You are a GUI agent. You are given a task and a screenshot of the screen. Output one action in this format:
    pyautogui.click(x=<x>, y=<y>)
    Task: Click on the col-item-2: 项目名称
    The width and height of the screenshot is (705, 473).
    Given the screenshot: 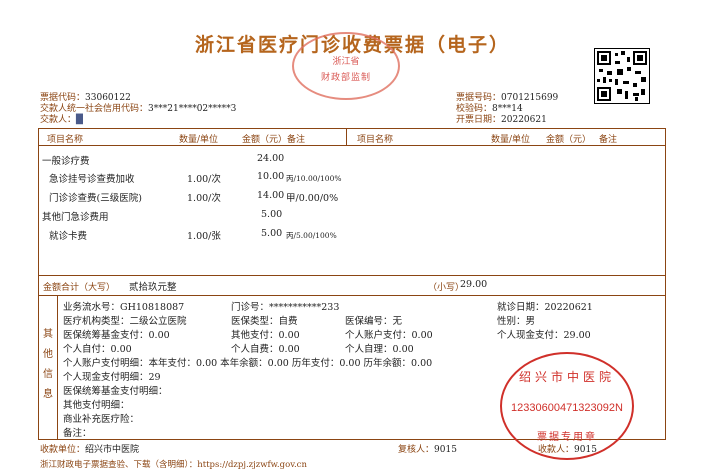 What is the action you would take?
    pyautogui.click(x=375, y=140)
    